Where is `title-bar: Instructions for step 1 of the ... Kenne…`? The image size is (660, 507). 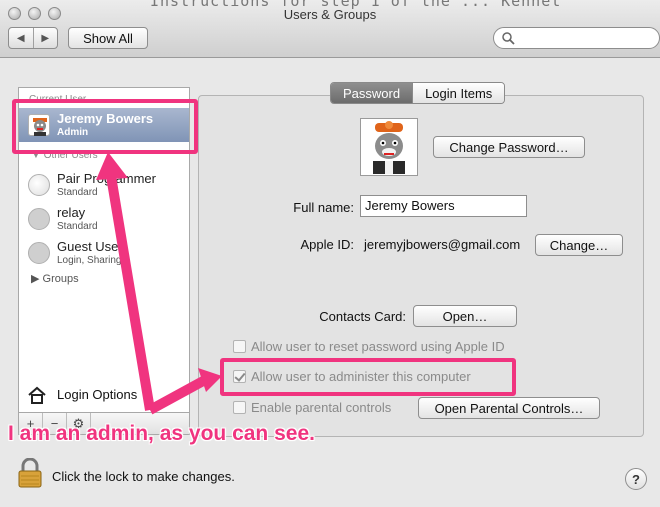
title-bar: Instructions for step 1 of the ... Kenne… is located at coordinates (330, 29).